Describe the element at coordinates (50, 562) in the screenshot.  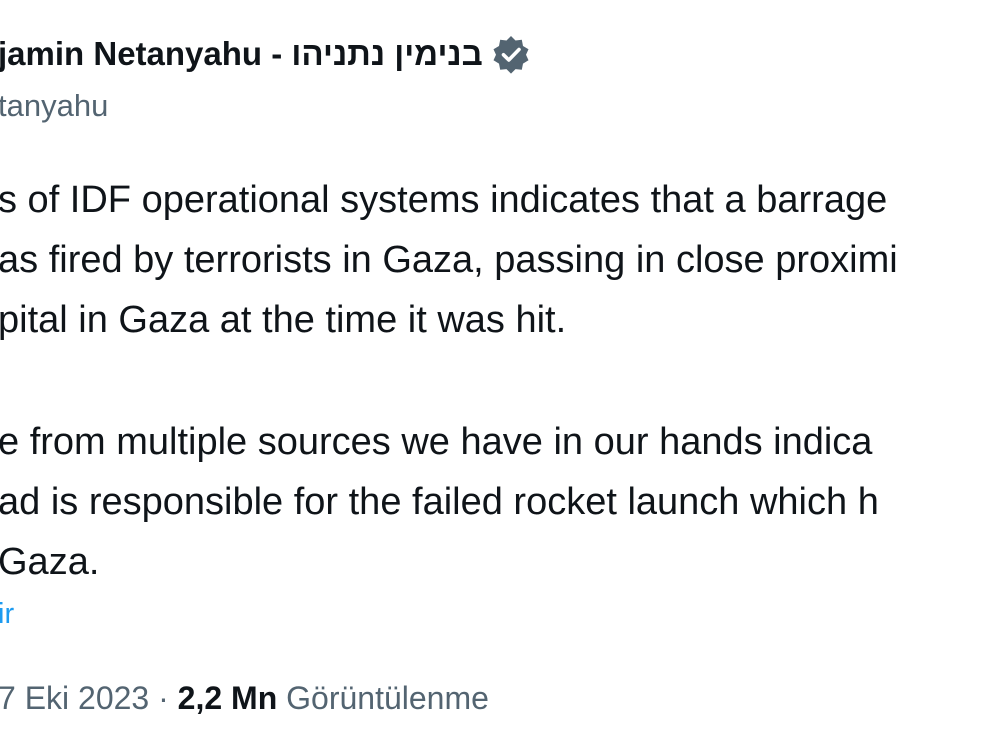
I see `tweet-text-line: Gaza.` at that location.